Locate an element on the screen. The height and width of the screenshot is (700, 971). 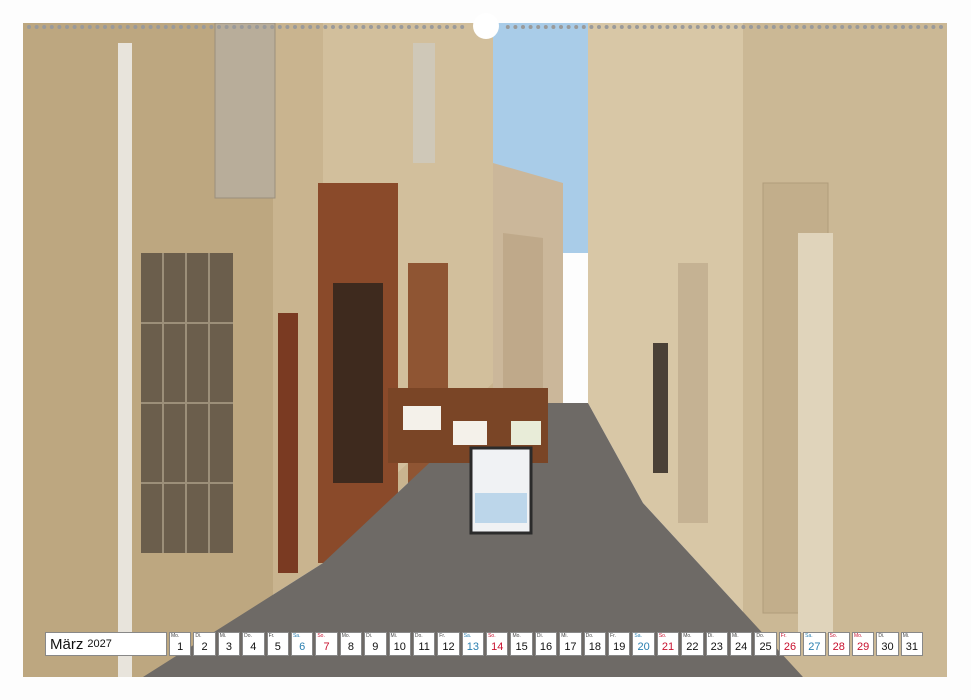
day-cell: Sa. 27 is located at coordinates (814, 644).